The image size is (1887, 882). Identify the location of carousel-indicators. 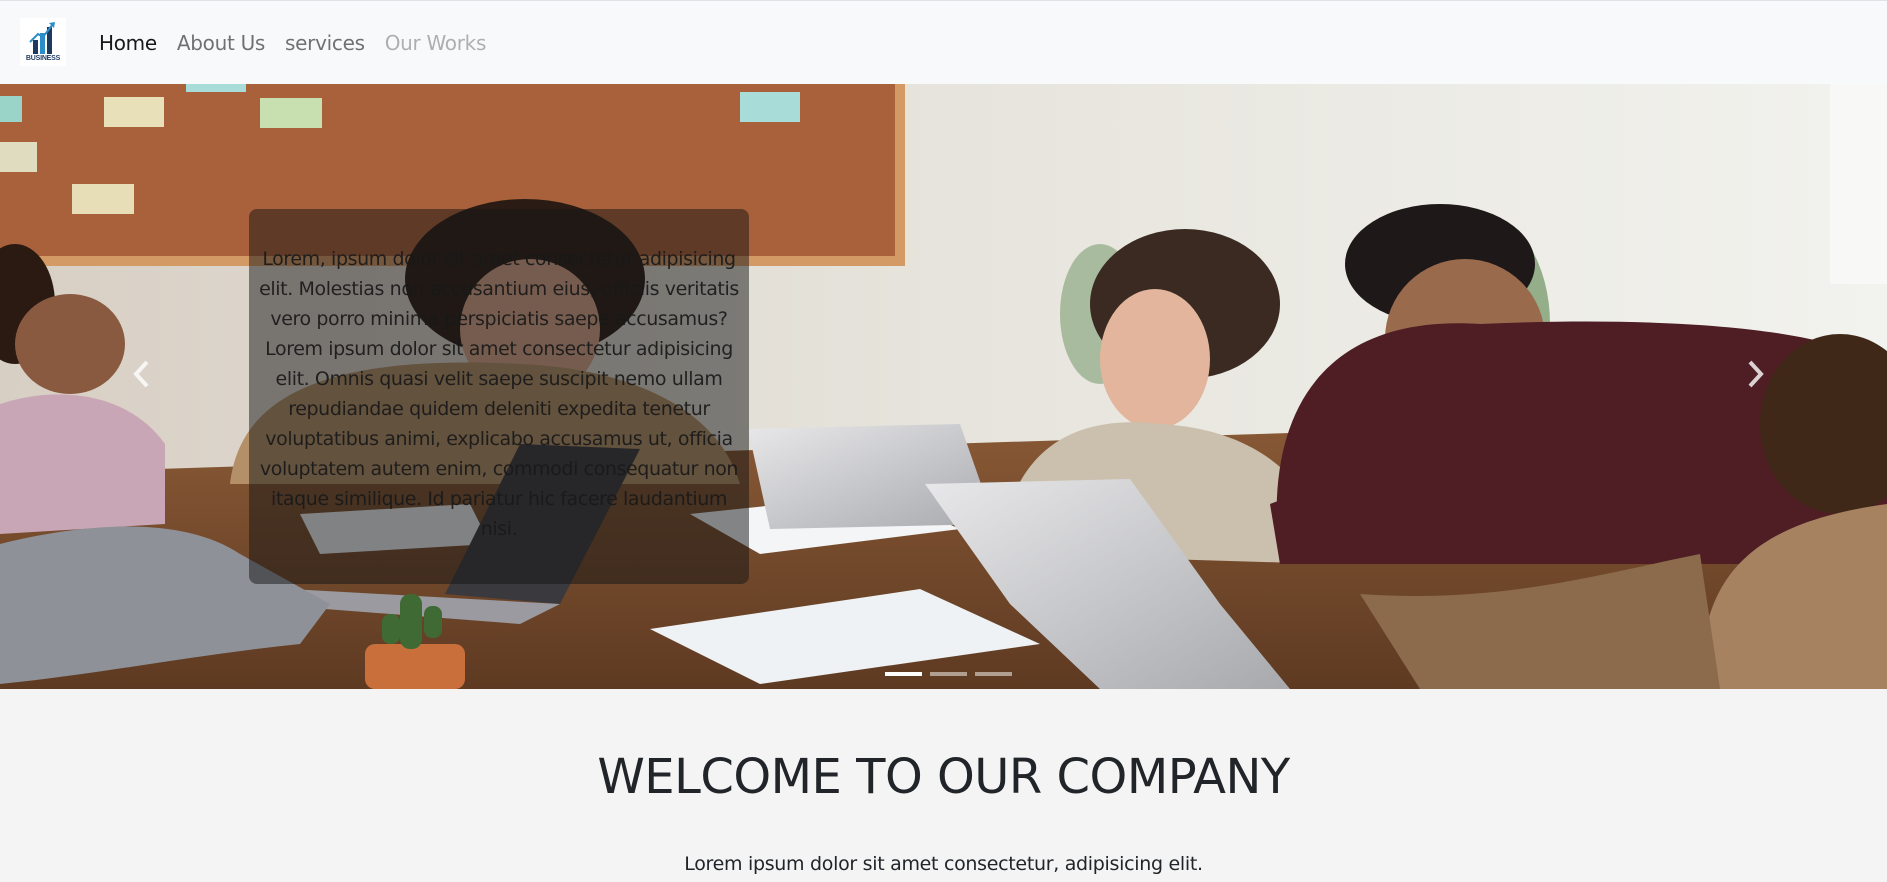
(952, 674).